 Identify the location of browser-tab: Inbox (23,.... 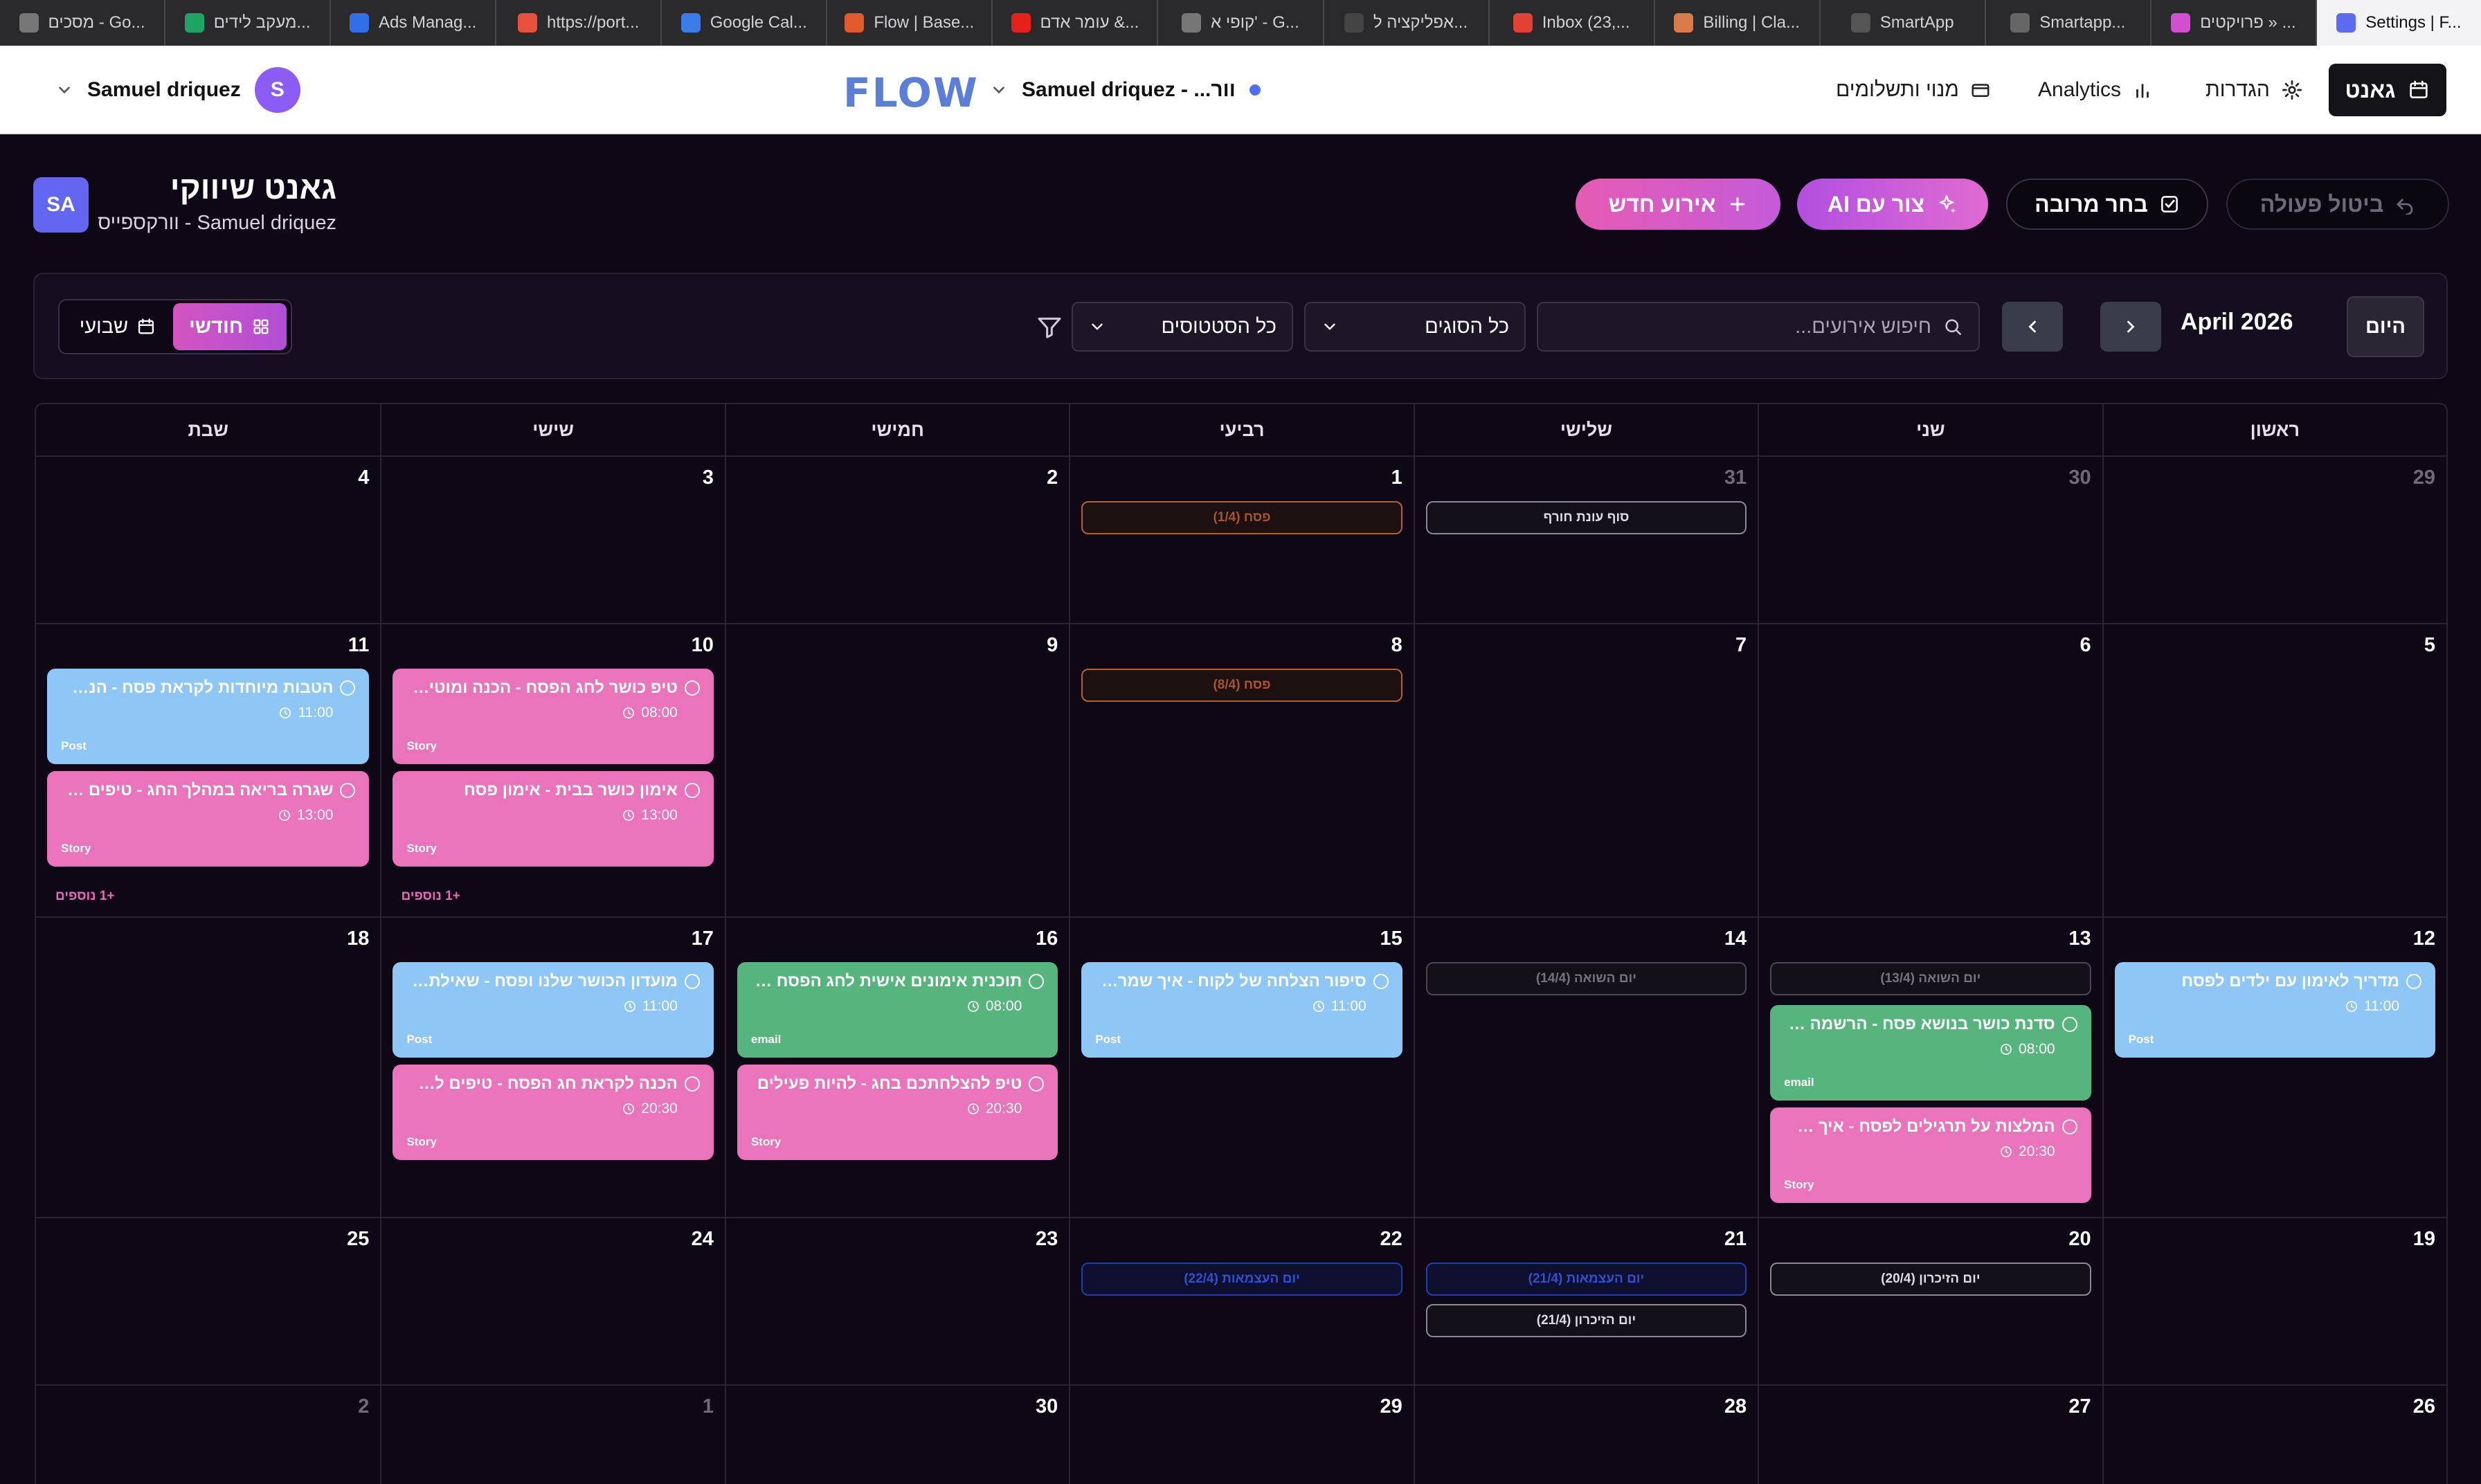
(1572, 23).